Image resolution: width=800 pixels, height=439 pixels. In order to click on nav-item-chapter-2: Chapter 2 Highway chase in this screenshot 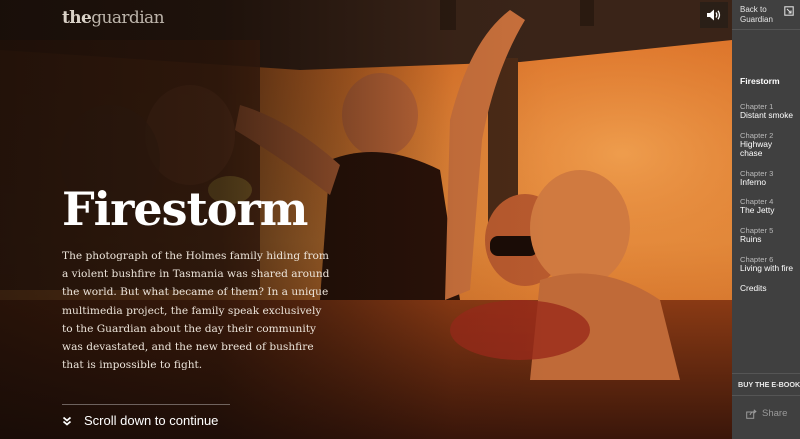, I will do `click(770, 145)`.